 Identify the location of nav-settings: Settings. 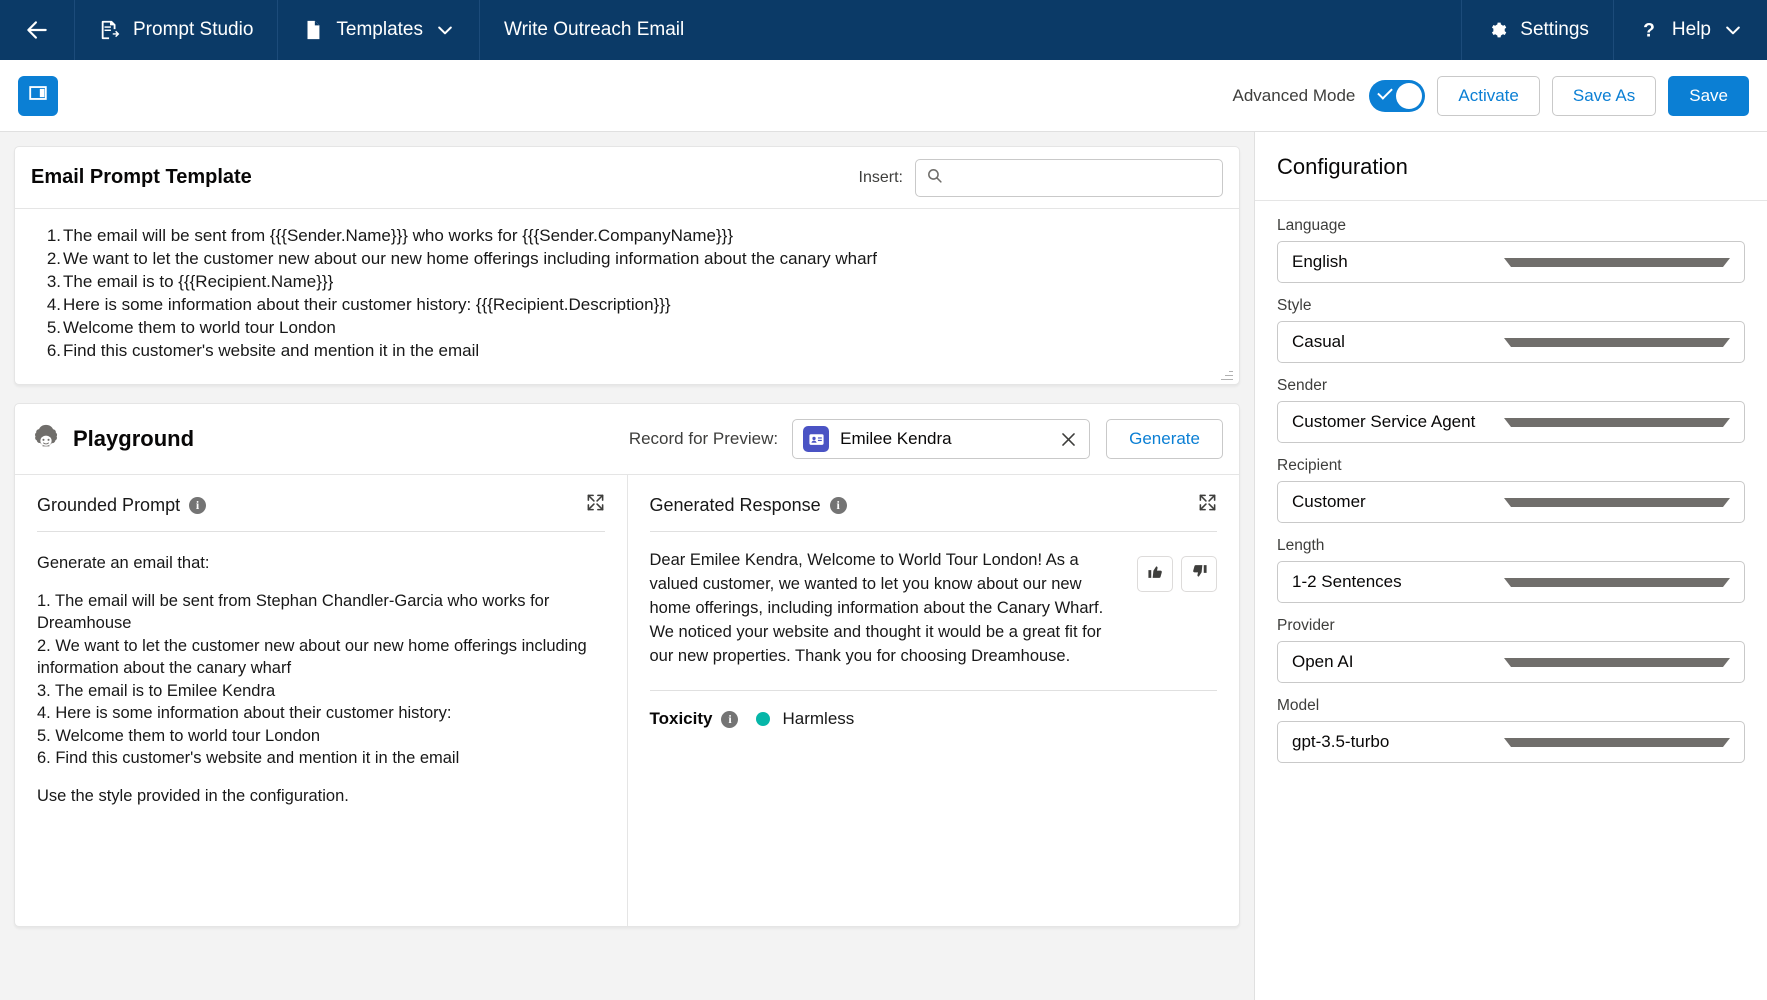
(1537, 30).